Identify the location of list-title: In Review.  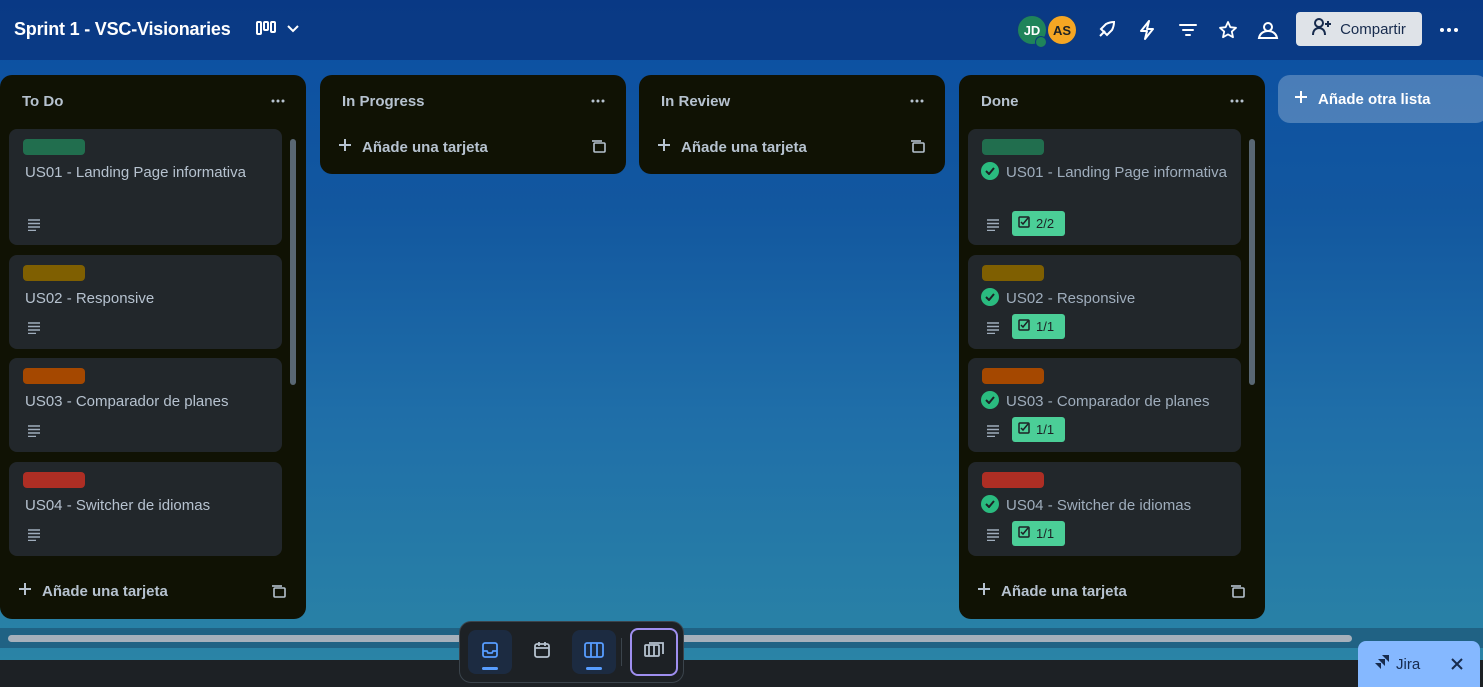
(695, 101).